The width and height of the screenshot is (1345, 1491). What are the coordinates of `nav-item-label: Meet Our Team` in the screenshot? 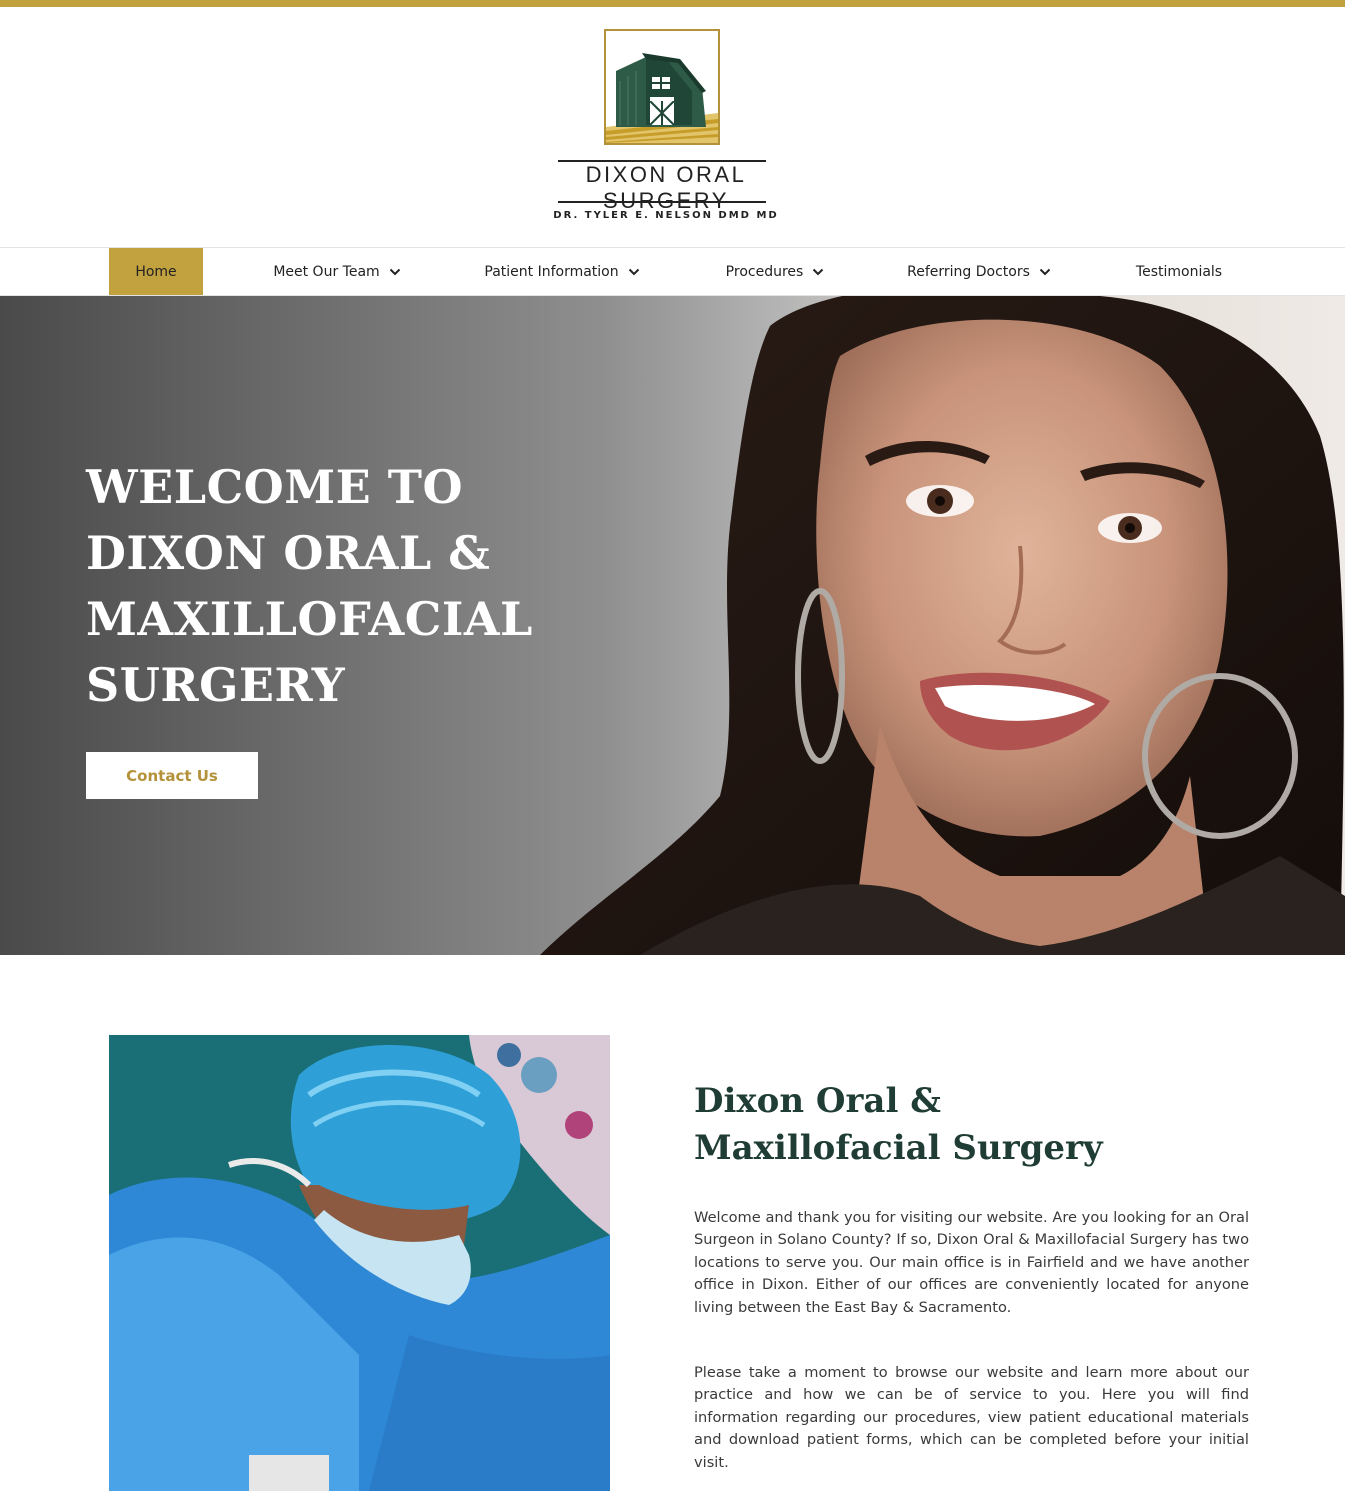 It's located at (326, 271).